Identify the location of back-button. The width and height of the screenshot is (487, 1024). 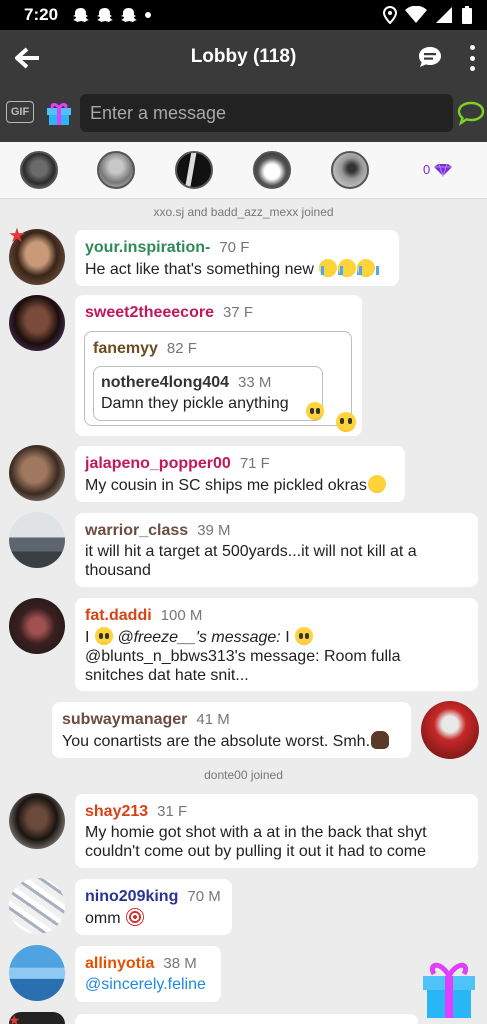
(28, 58).